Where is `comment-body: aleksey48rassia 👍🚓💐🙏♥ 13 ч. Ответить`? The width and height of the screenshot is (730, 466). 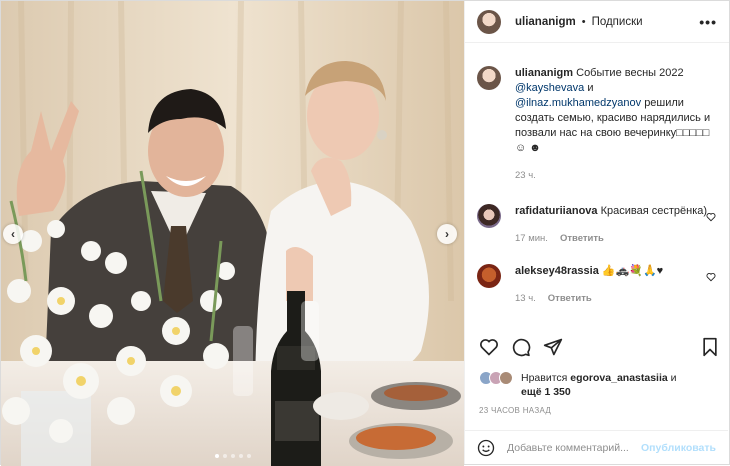 comment-body: aleksey48rassia 👍🚓💐🙏♥ 13 ч. Ответить is located at coordinates (589, 285).